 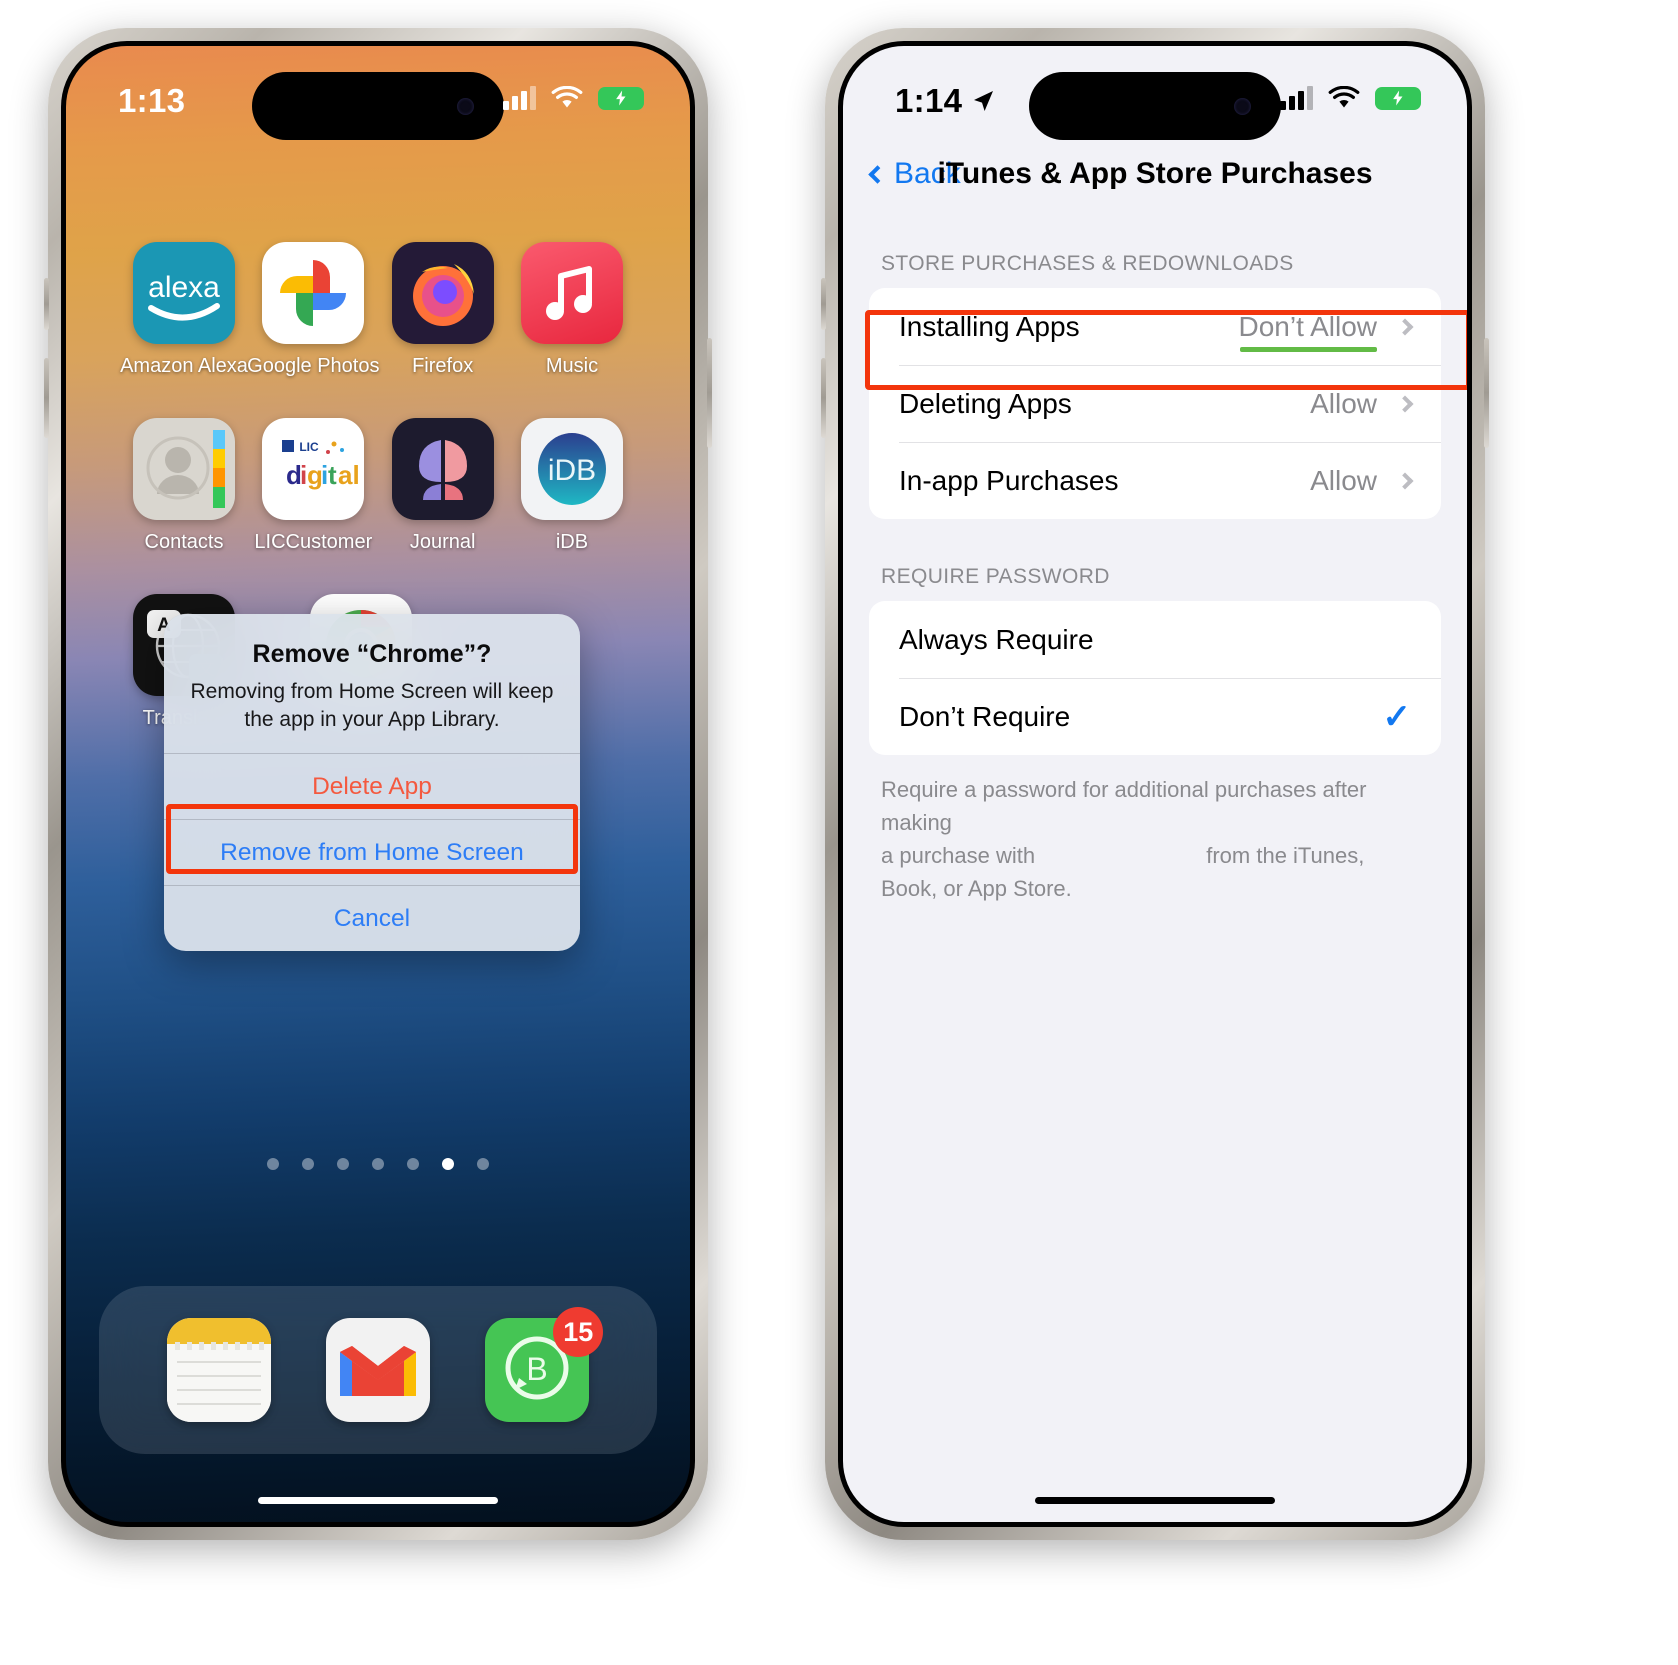 What do you see at coordinates (442, 542) in the screenshot?
I see `app-label: Journal` at bounding box center [442, 542].